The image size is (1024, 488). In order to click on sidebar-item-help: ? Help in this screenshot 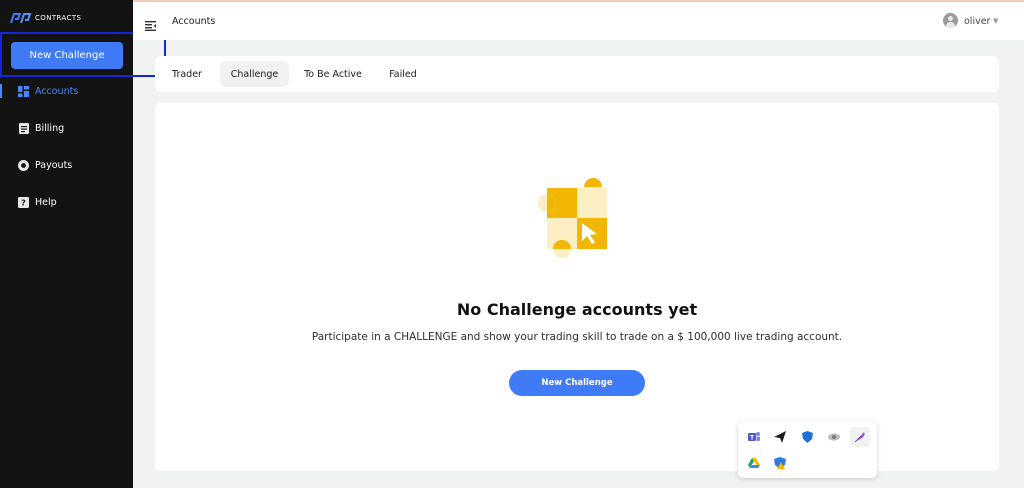, I will do `click(66, 202)`.